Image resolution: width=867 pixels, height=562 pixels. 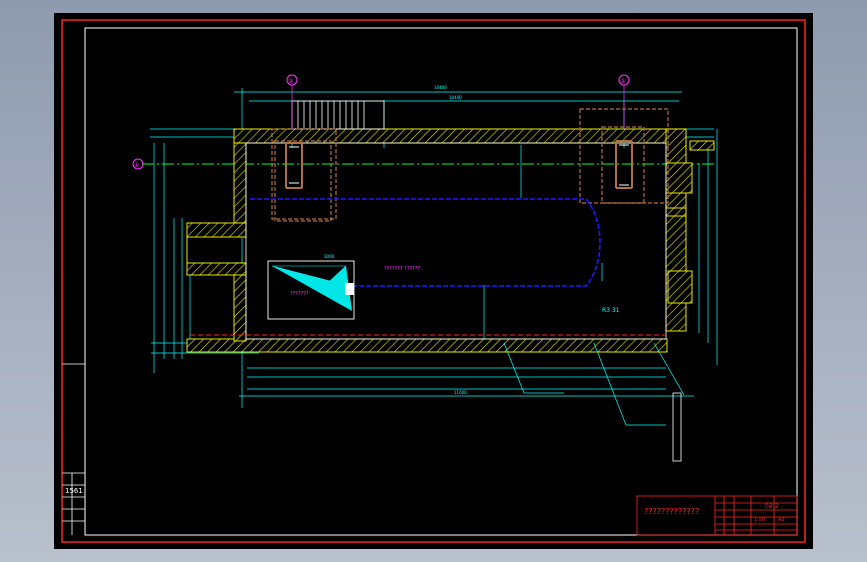 I want to click on dim-bottom: 11600, so click(x=460, y=392).